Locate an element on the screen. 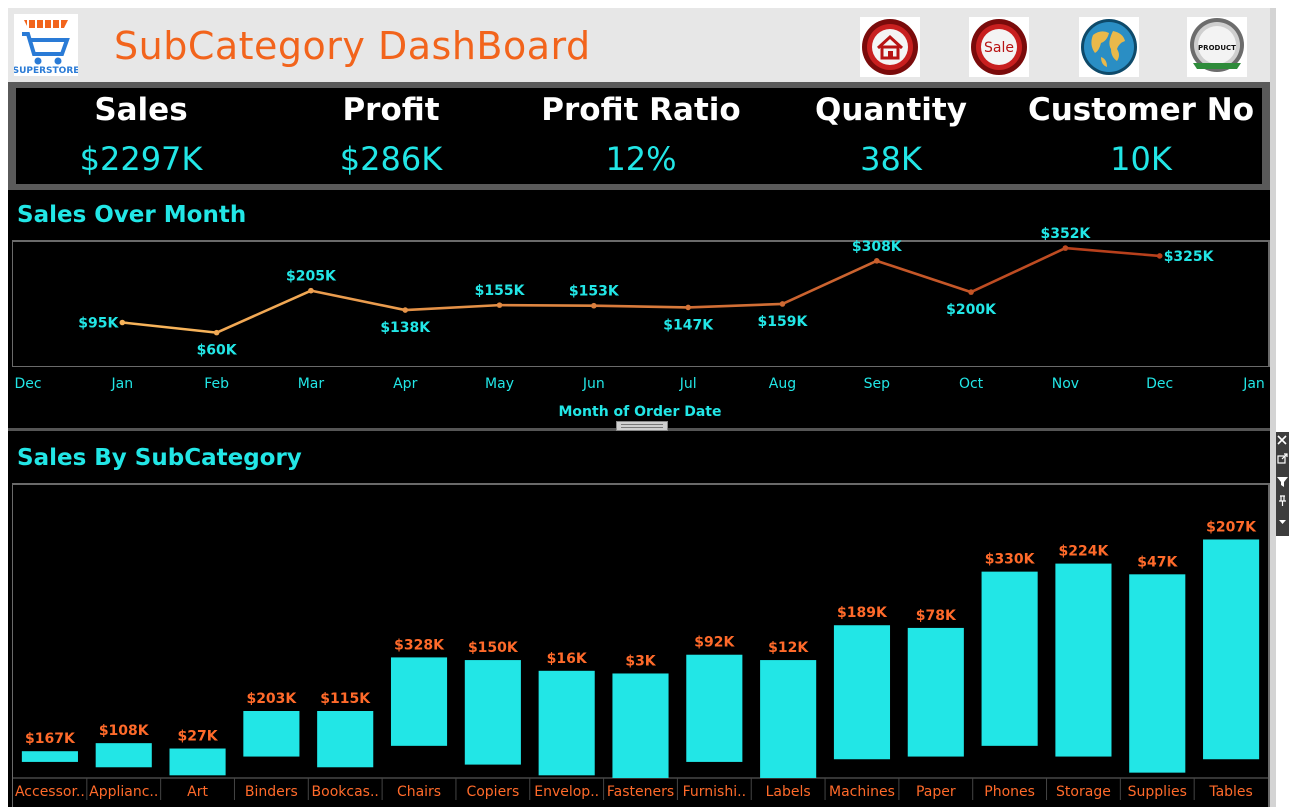  more-options-icon is located at coordinates (1282, 522).